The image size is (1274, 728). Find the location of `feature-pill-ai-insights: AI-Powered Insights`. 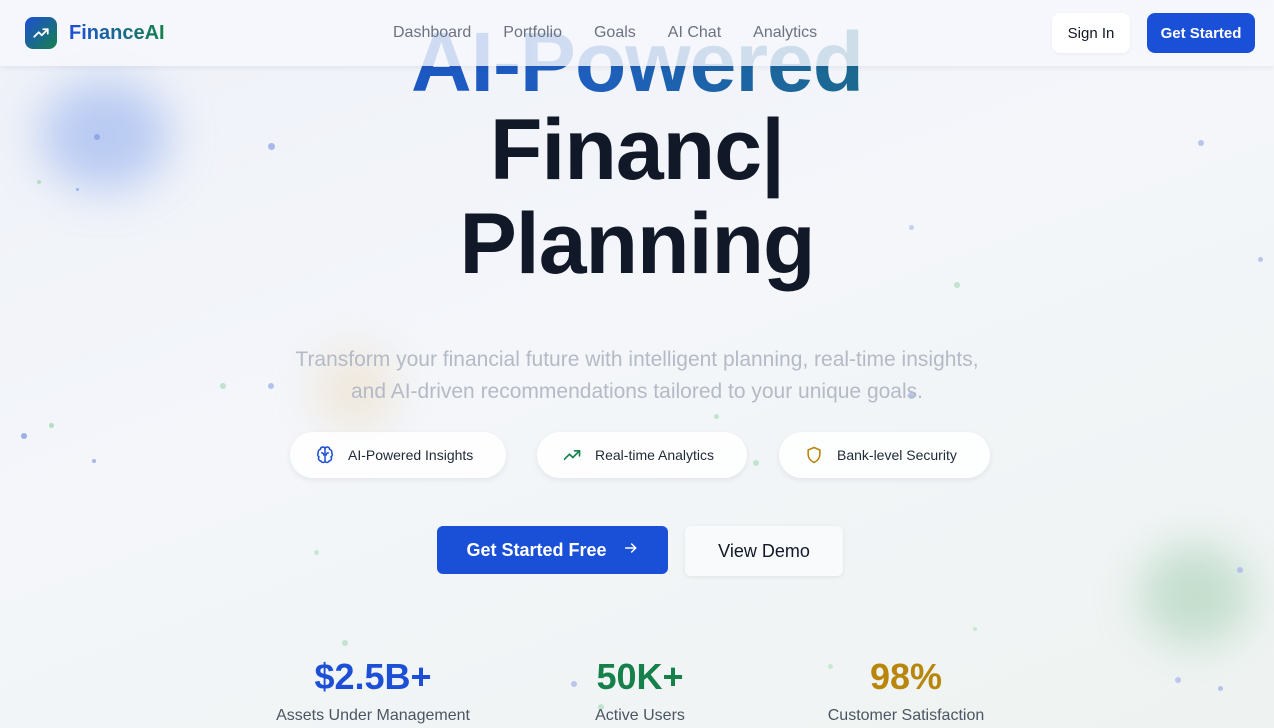

feature-pill-ai-insights: AI-Powered Insights is located at coordinates (398, 455).